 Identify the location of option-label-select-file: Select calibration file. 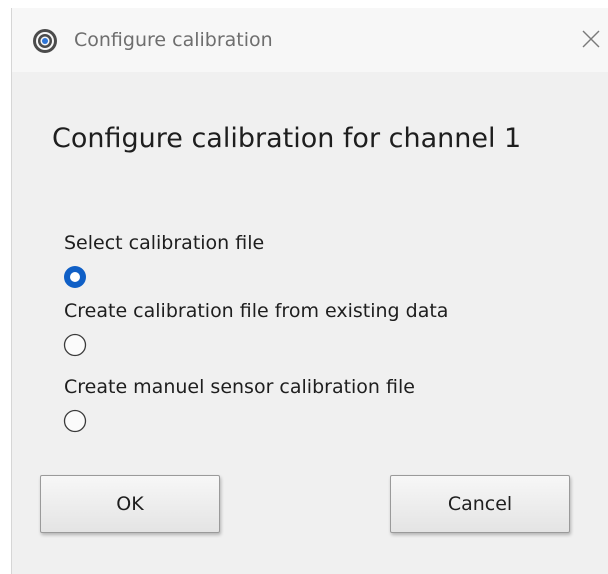
(164, 243).